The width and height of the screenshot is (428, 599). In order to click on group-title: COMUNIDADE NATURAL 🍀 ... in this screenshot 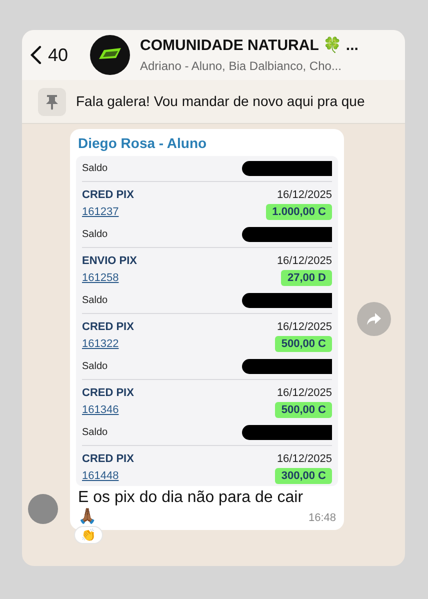, I will do `click(249, 46)`.